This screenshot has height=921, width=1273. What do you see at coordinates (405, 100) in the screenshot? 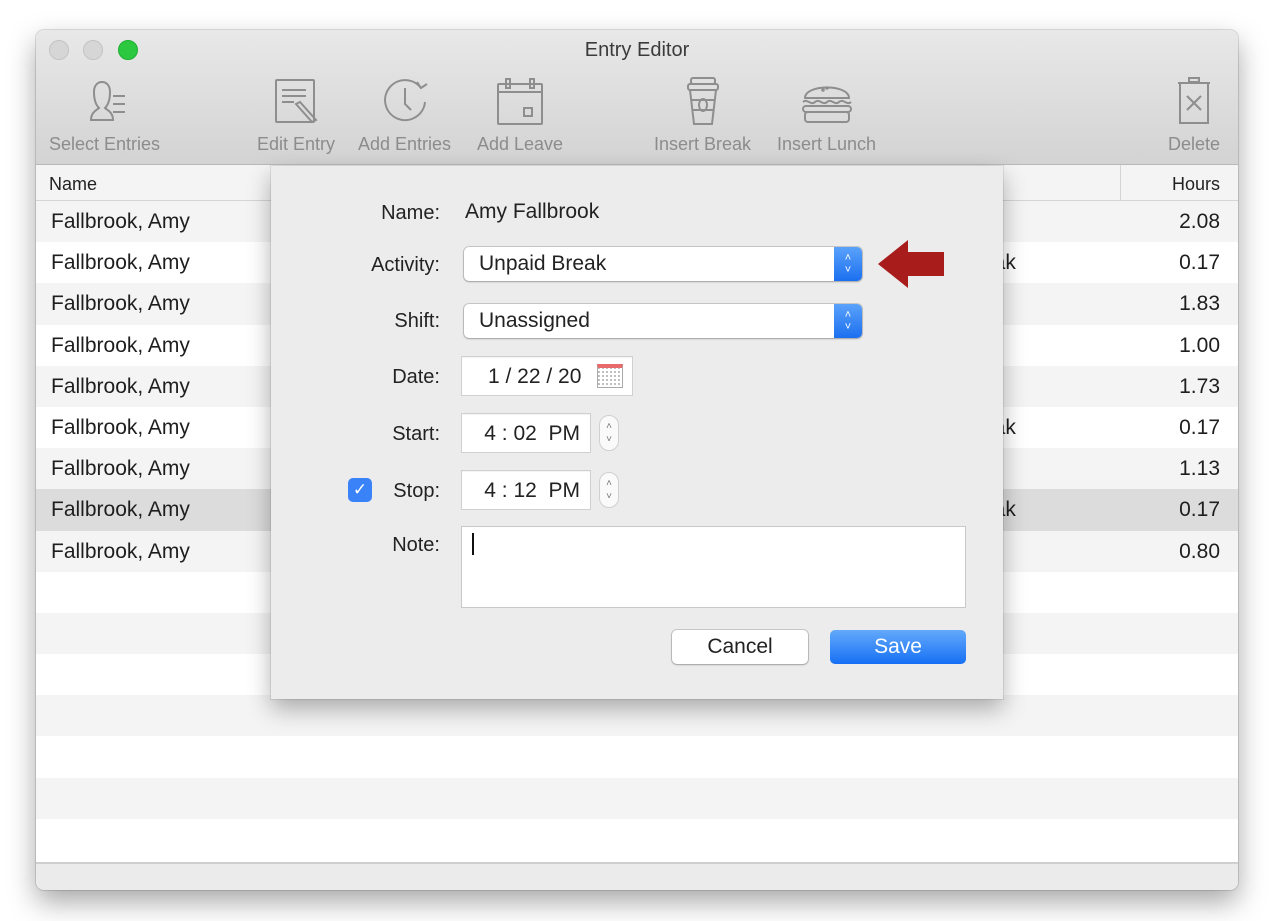
I see `clock-icon` at bounding box center [405, 100].